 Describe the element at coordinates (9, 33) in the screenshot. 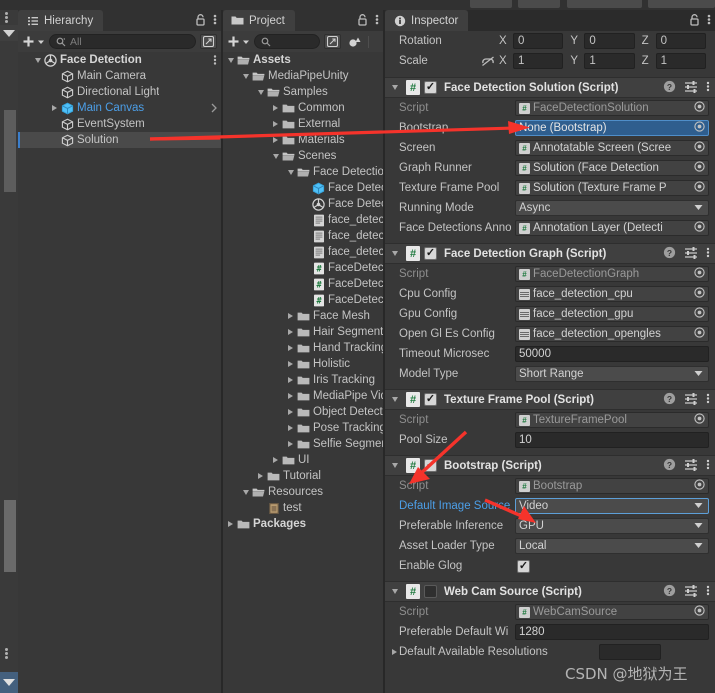

I see `left-dock-dropdown-icon` at that location.